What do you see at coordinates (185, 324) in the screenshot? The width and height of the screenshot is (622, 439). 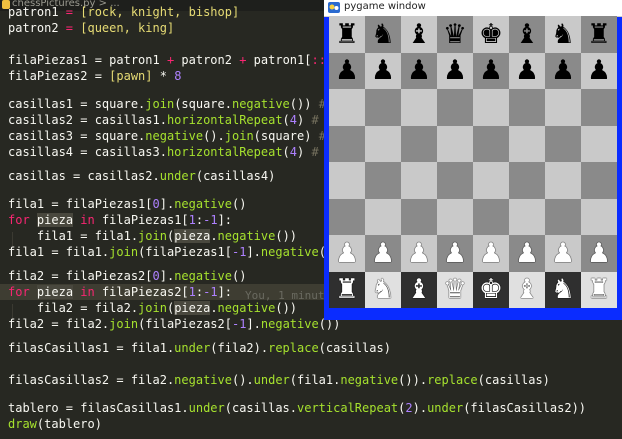 I see `code-token: (filaPiezas2[` at bounding box center [185, 324].